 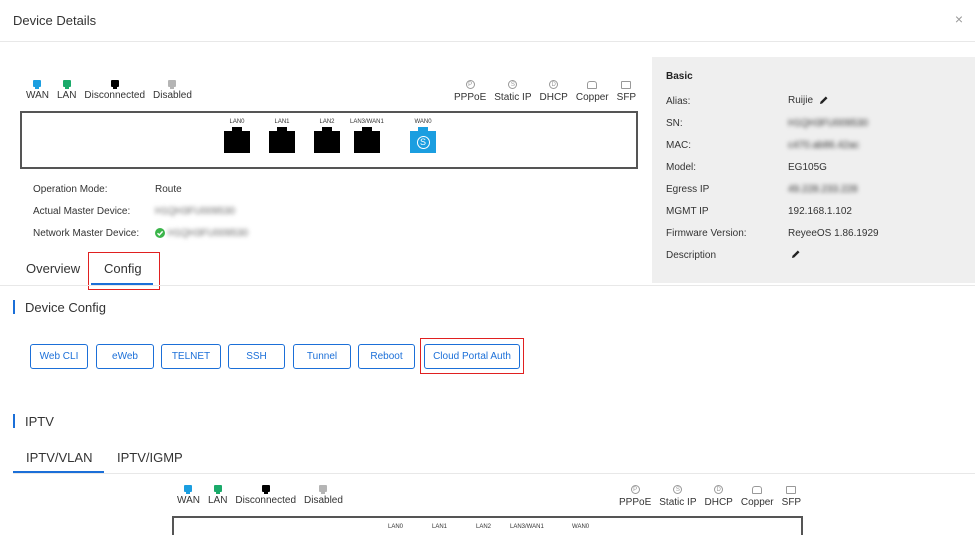 What do you see at coordinates (527, 529) in the screenshot?
I see `iptv-port-lan3-wan1: LAN3/WAN1` at bounding box center [527, 529].